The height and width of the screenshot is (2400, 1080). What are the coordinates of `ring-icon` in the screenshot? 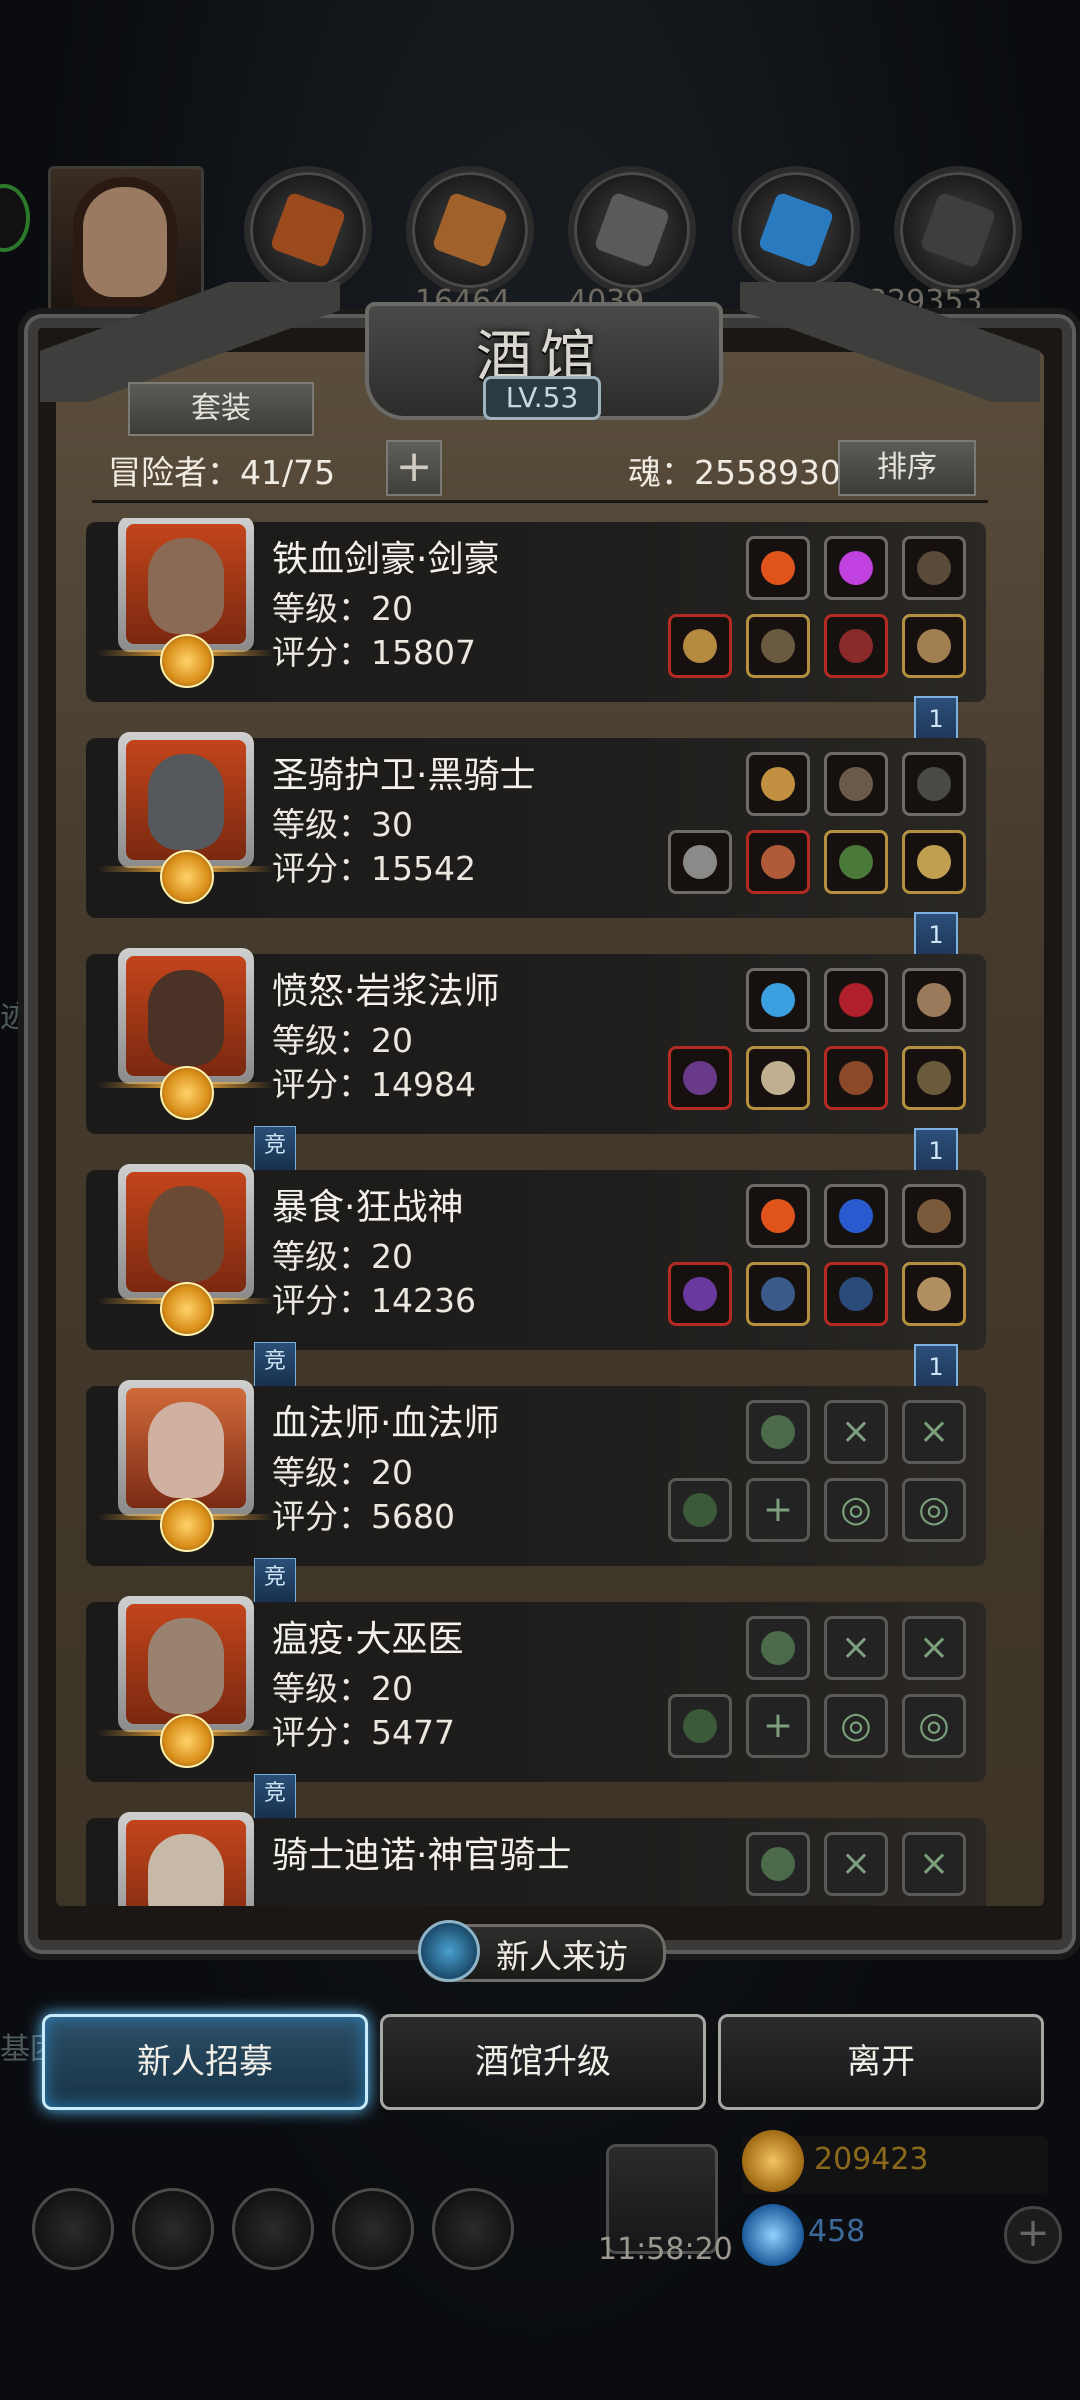 It's located at (856, 1294).